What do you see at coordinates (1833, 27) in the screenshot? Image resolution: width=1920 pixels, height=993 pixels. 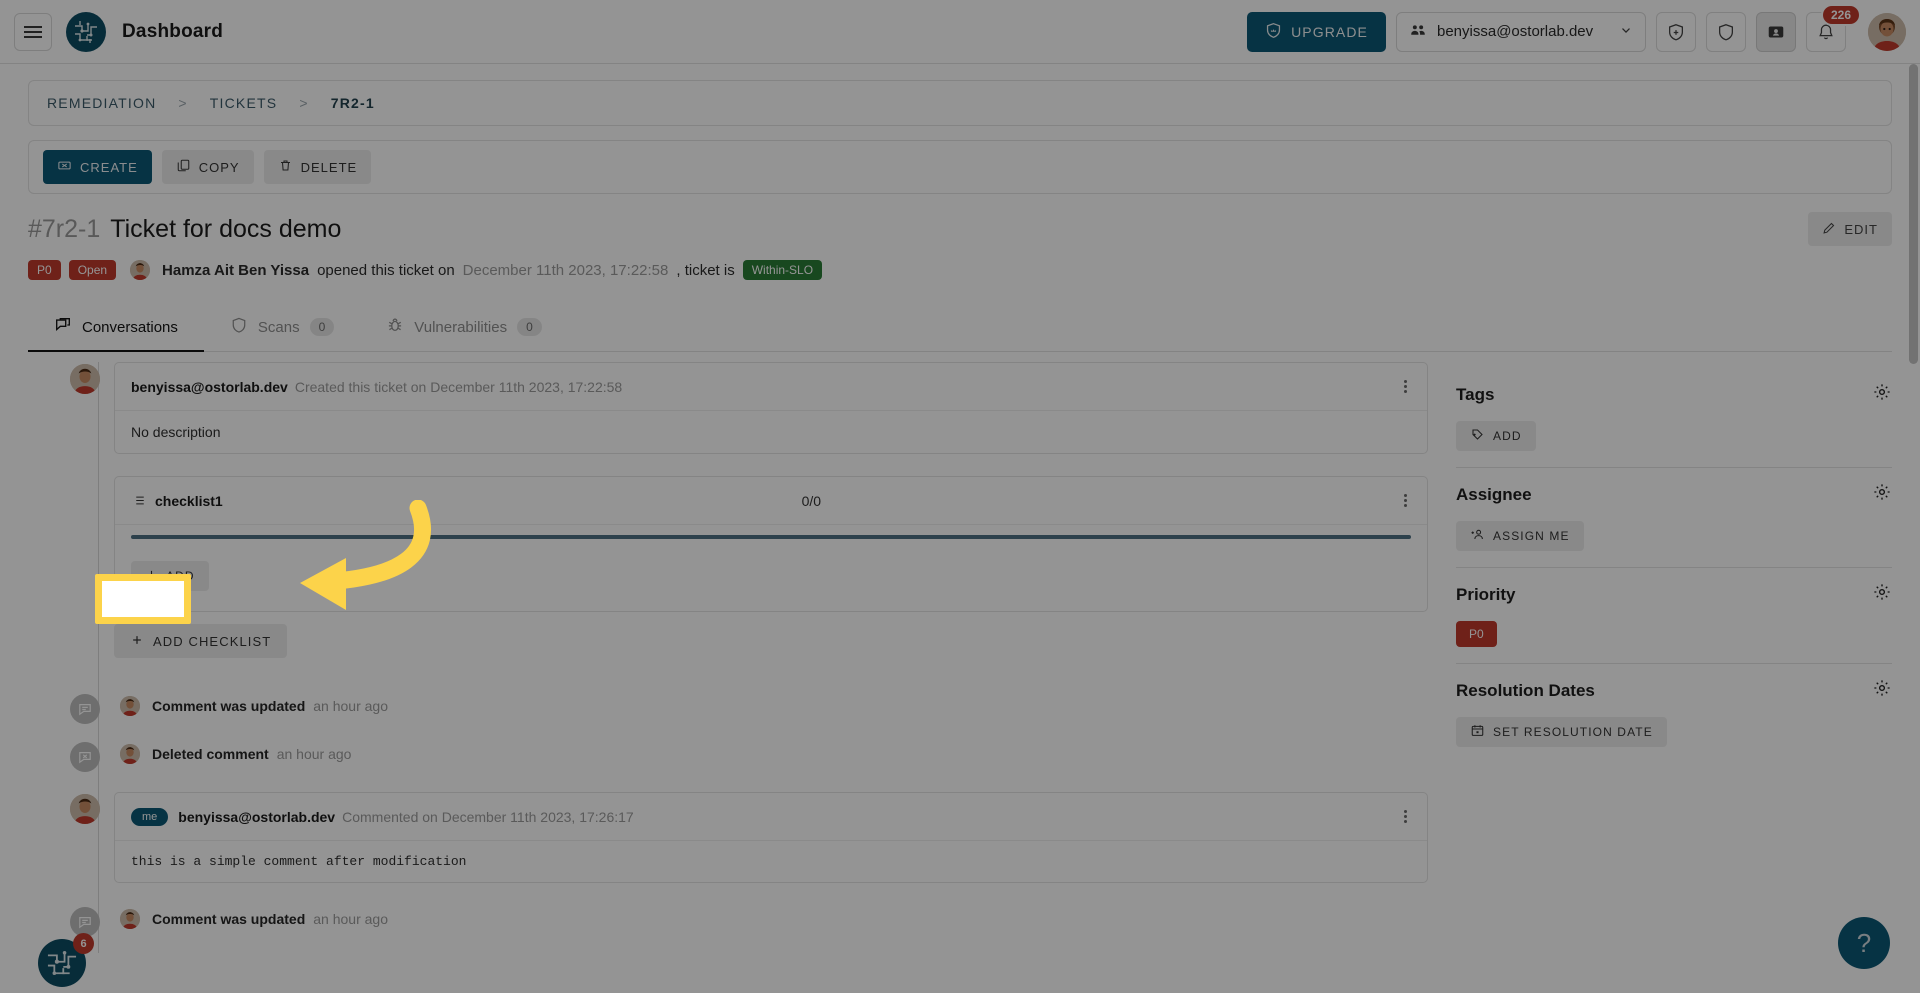 I see `bell-icon: 226` at bounding box center [1833, 27].